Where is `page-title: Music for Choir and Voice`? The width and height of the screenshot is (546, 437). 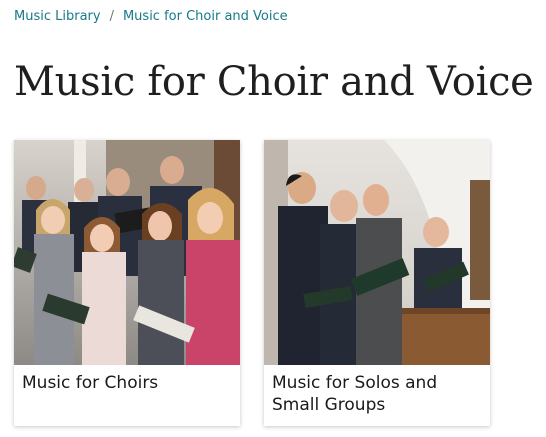
page-title: Music for Choir and Voice is located at coordinates (274, 82).